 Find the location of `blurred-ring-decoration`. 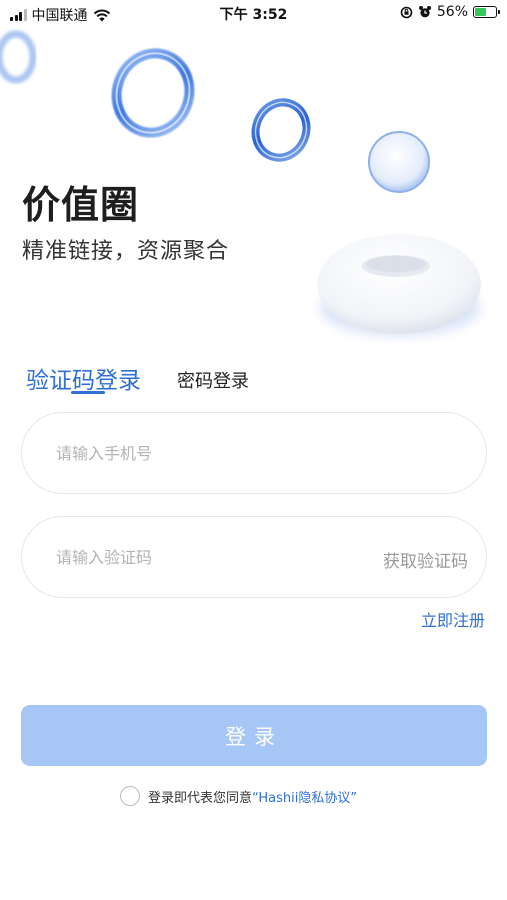

blurred-ring-decoration is located at coordinates (18, 57).